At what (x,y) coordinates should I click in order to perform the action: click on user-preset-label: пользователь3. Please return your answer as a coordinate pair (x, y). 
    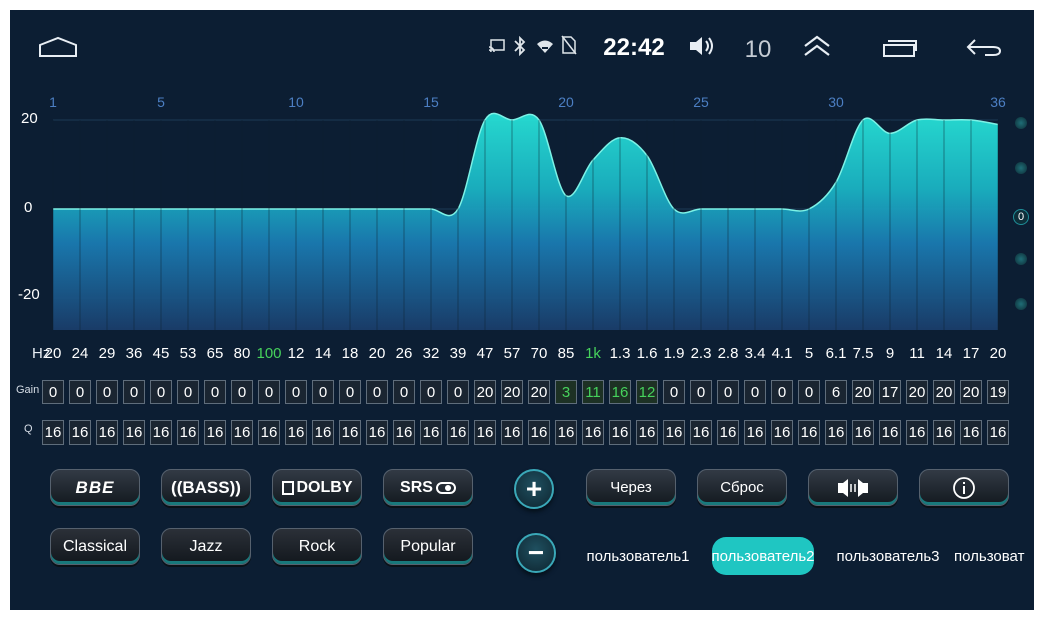
    Looking at the image, I should click on (888, 556).